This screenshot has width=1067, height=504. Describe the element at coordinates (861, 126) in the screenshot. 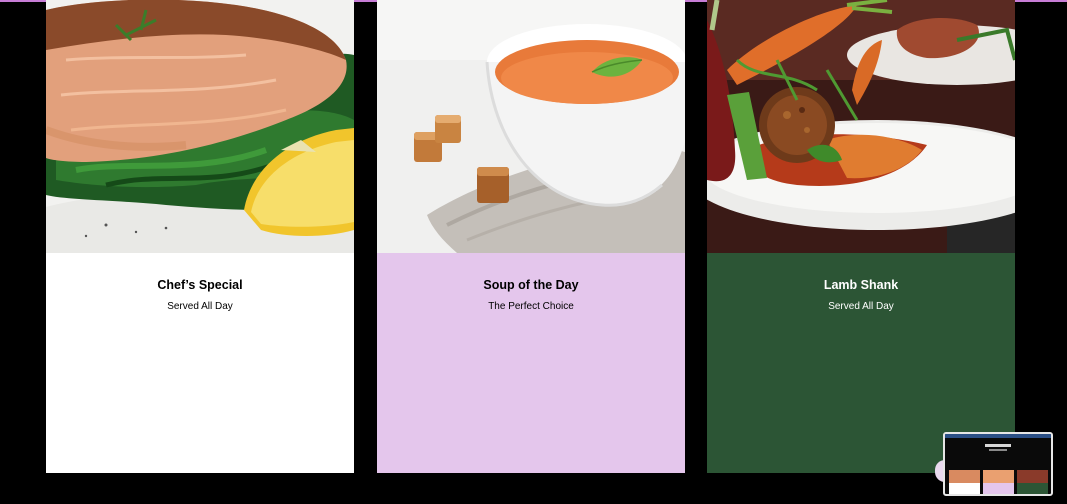

I see `lamb-plate-icon` at that location.